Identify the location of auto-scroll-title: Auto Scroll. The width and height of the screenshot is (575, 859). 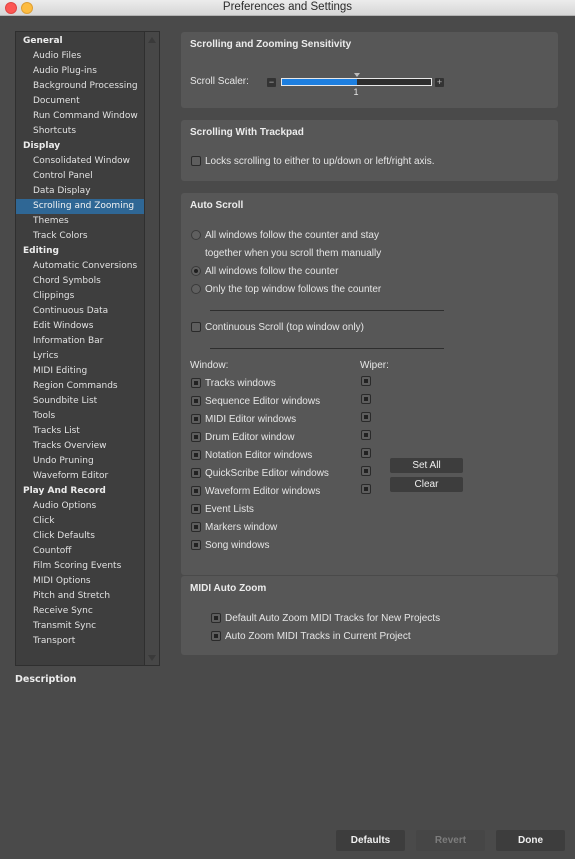
(217, 205).